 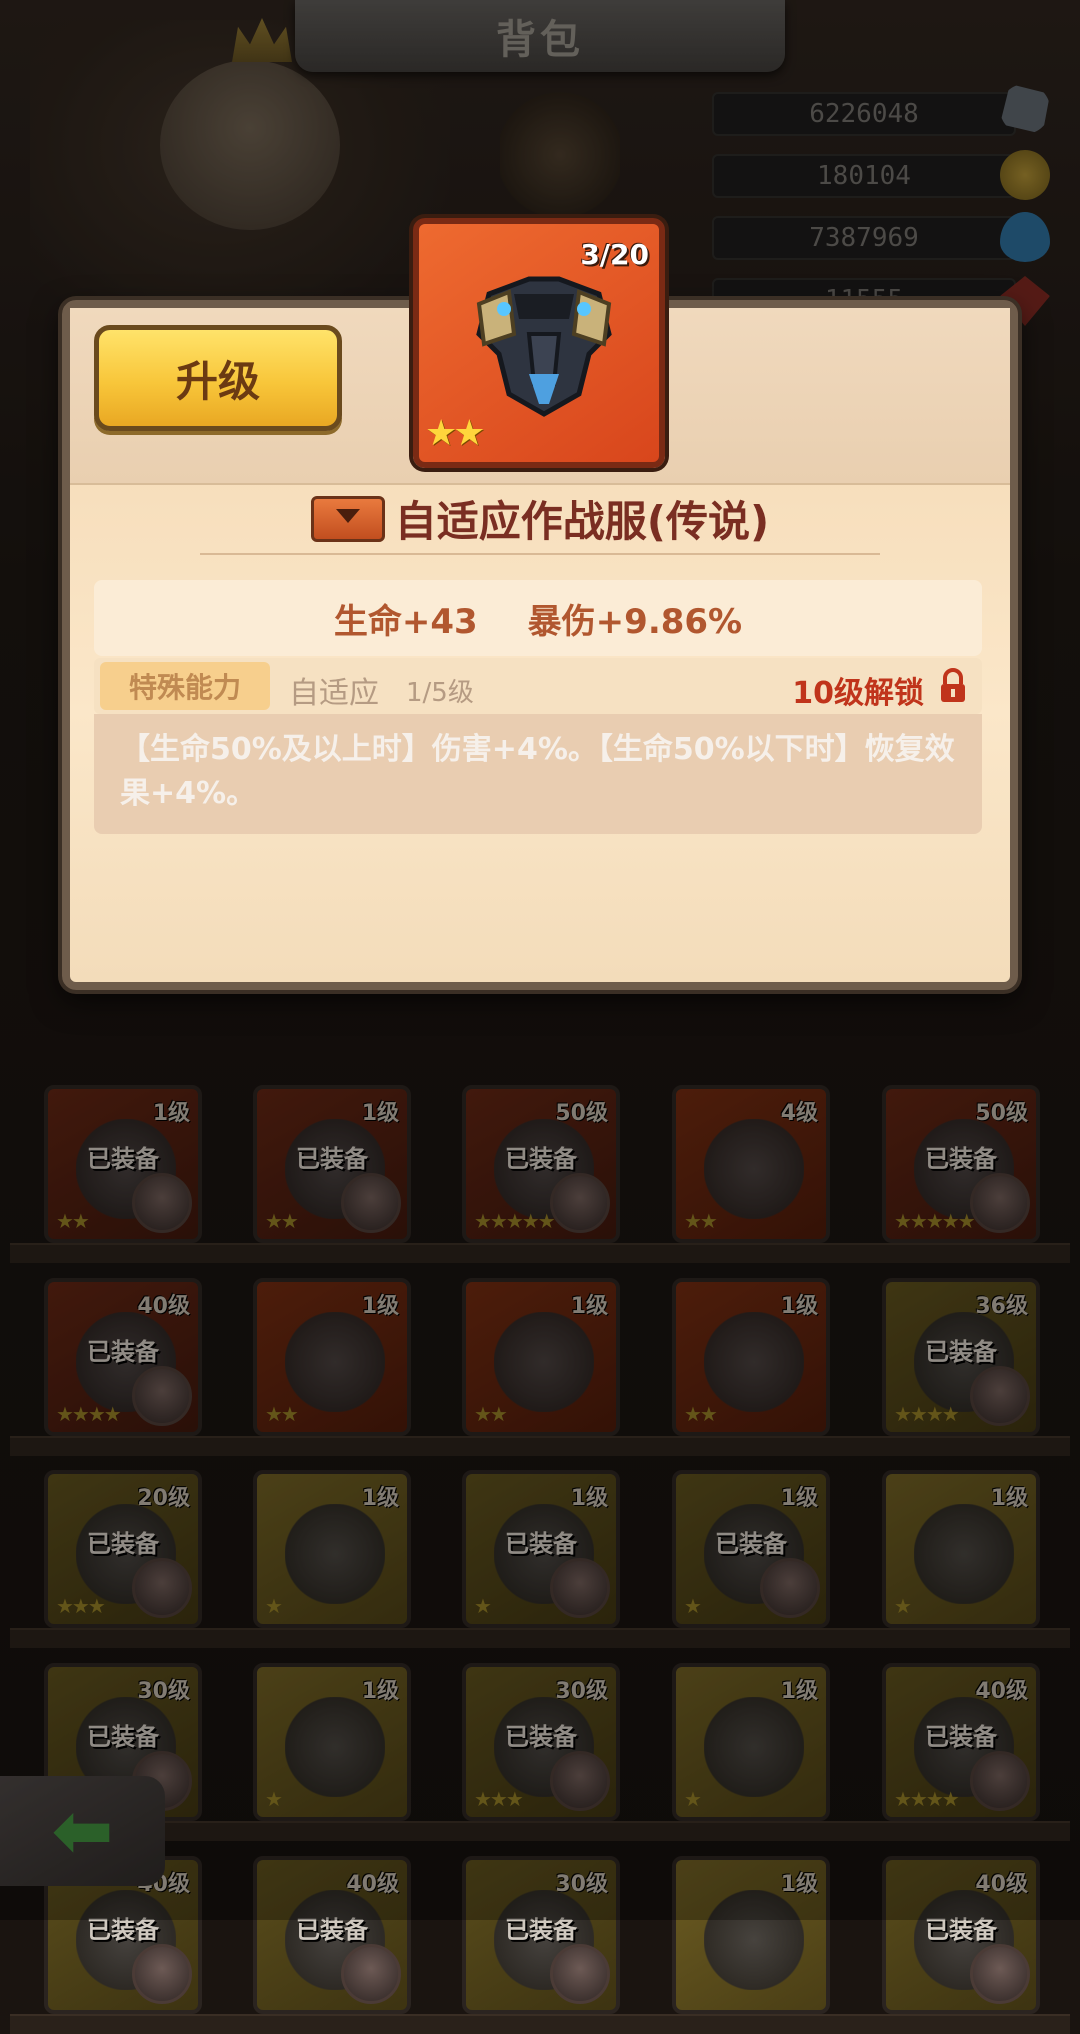 What do you see at coordinates (538, 774) in the screenshot?
I see `ability-description: 【生命50%及以上时】伤害+4%。【生命50%以下时】恢复效果+4%。` at bounding box center [538, 774].